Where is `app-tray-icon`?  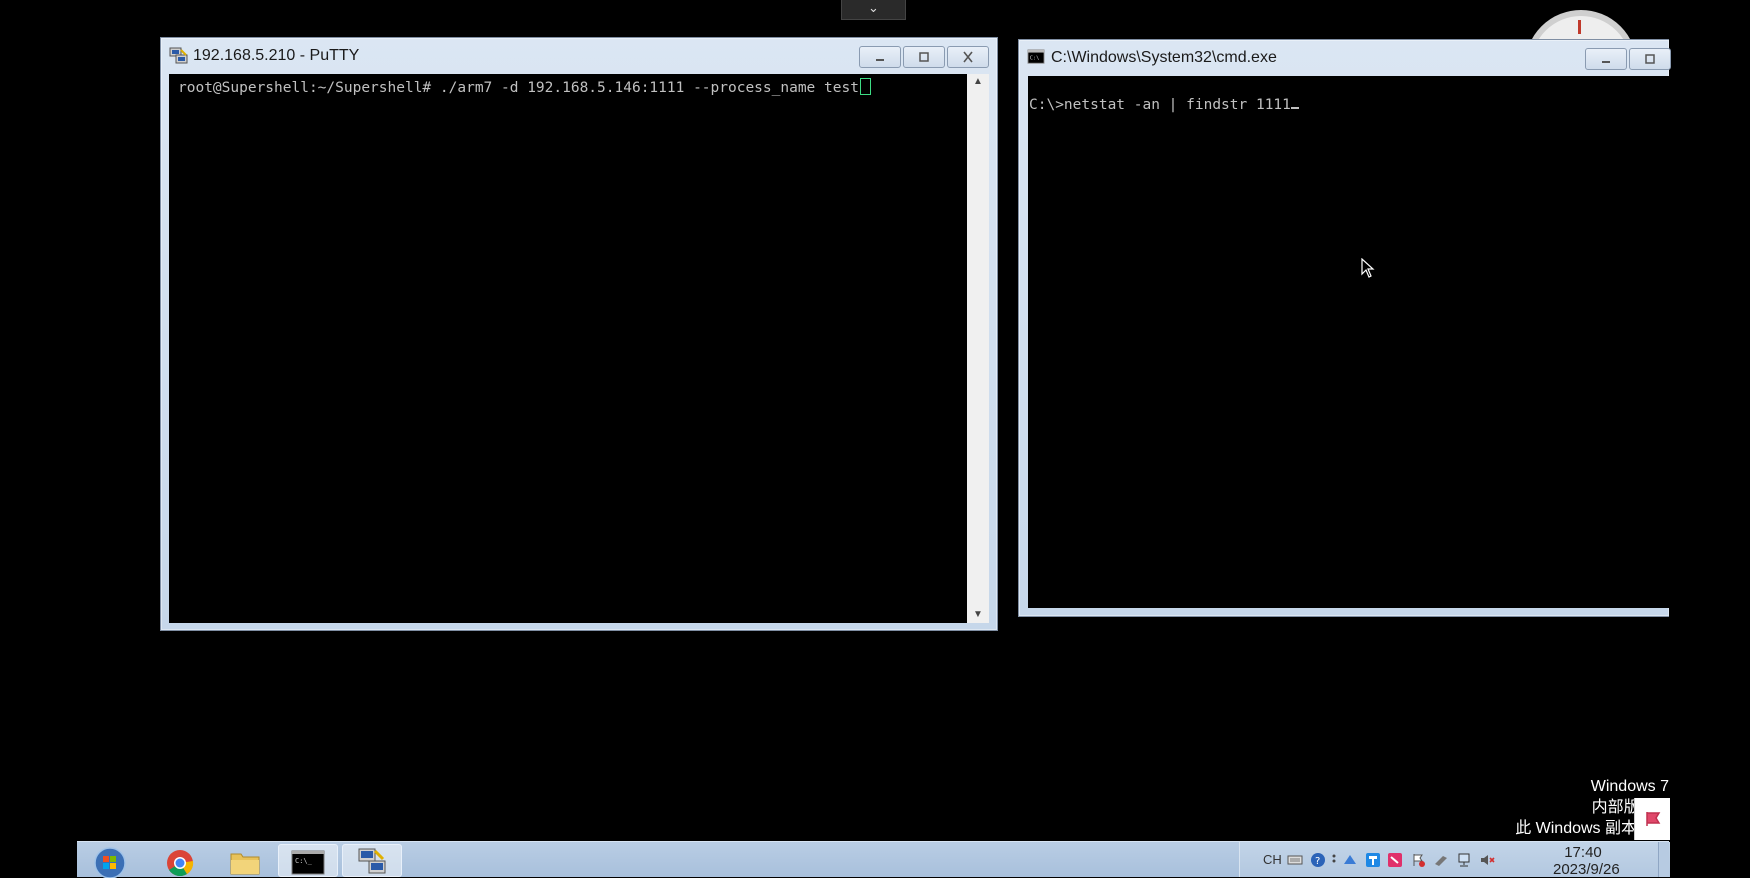
app-tray-icon is located at coordinates (1373, 860).